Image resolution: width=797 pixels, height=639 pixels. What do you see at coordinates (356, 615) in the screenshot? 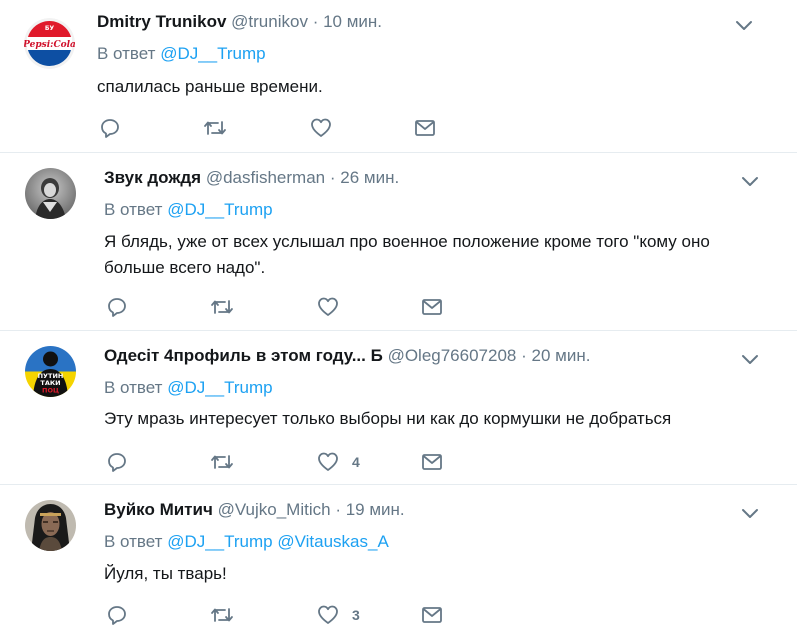
I see `like-count: 3` at bounding box center [356, 615].